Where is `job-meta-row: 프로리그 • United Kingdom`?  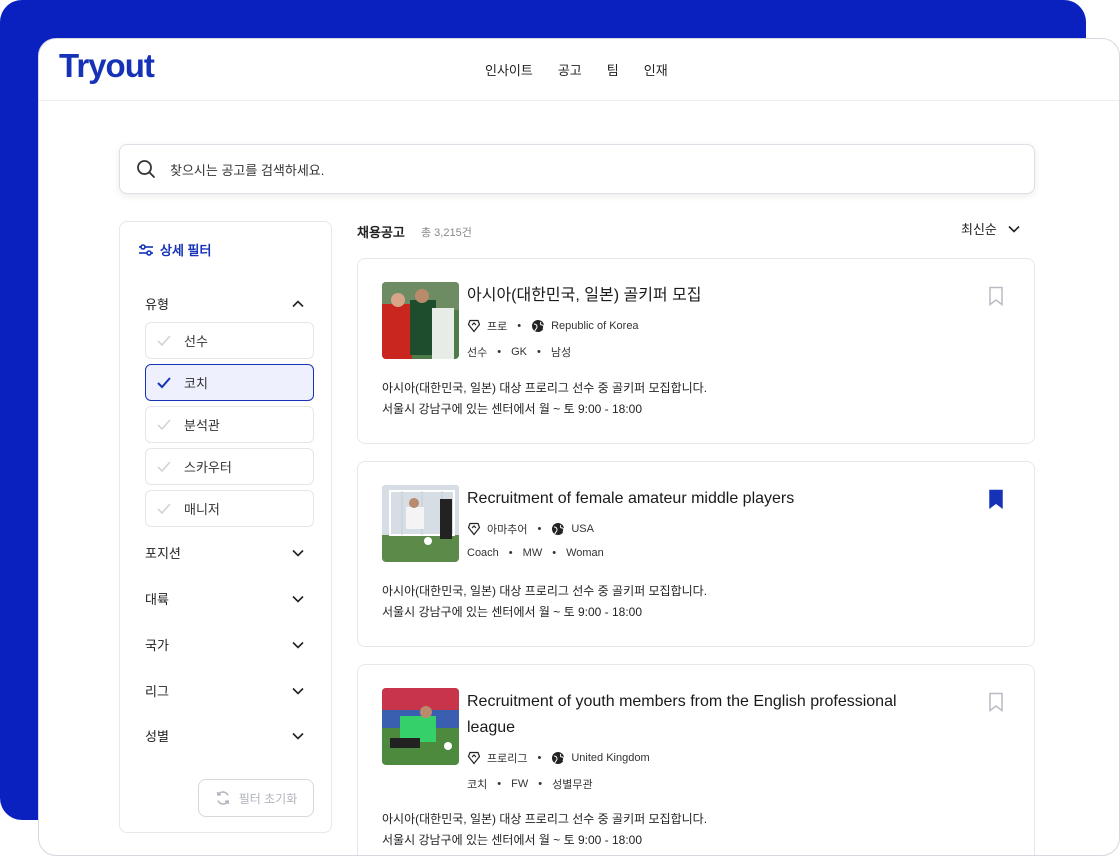 job-meta-row: 프로리그 • United Kingdom is located at coordinates (558, 758).